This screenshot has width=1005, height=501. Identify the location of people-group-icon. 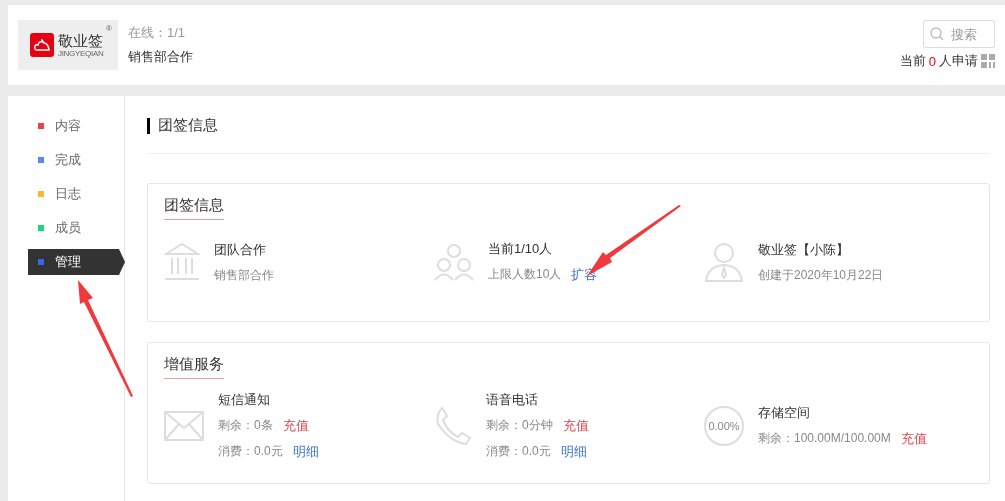
(454, 262).